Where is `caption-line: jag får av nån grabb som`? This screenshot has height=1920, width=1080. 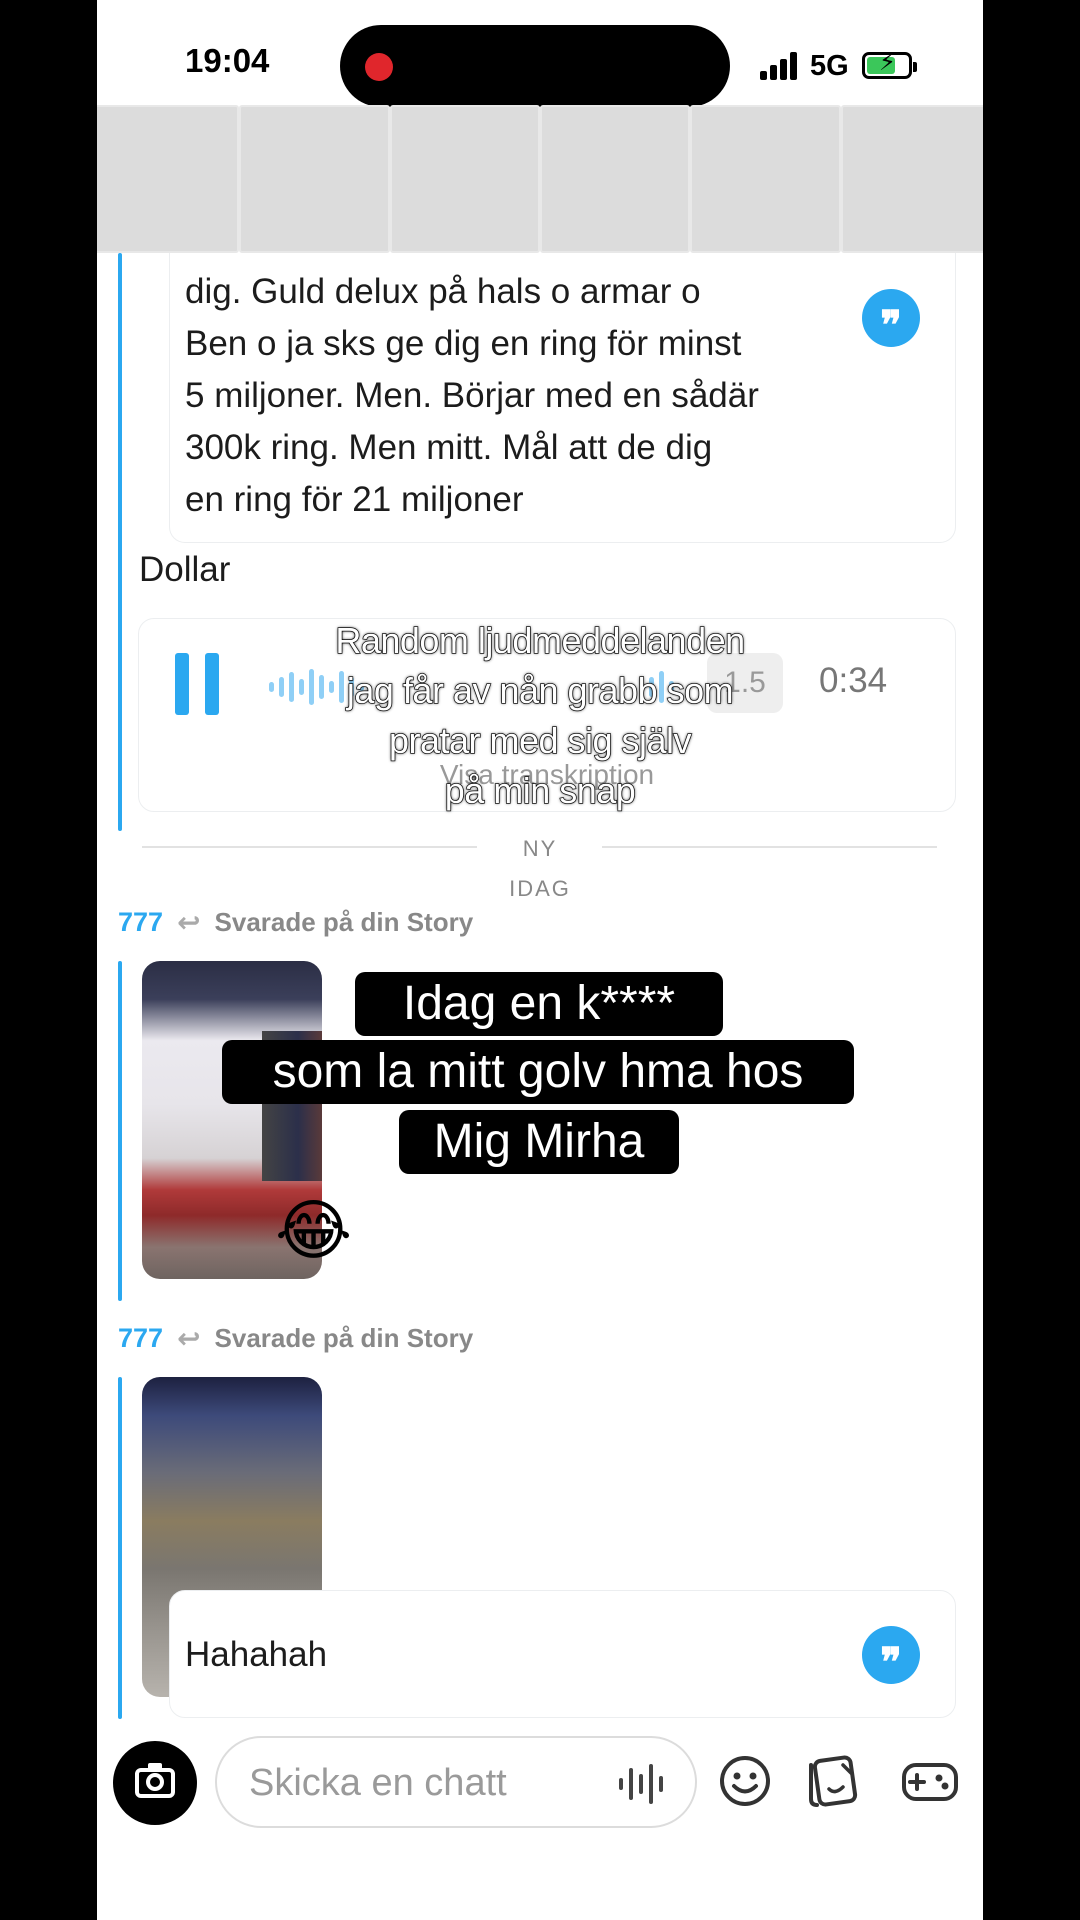 caption-line: jag får av nån grabb som is located at coordinates (540, 690).